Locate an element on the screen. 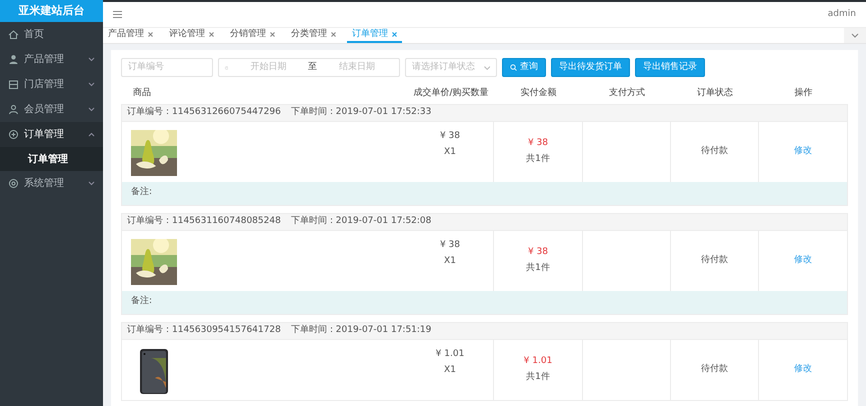  sidebar-item: 首页 is located at coordinates (51, 34).